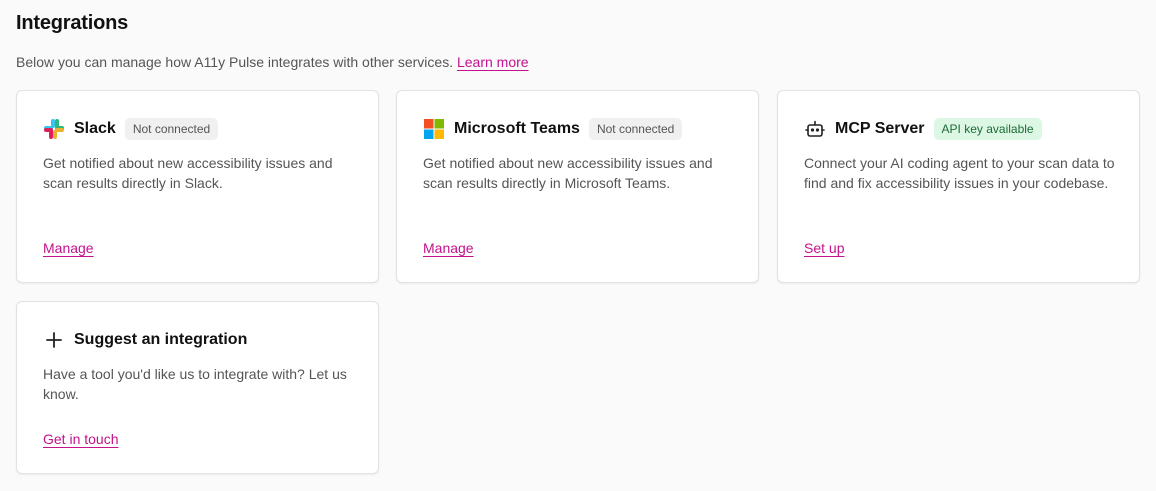  I want to click on card-header: Slack Not connected, so click(131, 129).